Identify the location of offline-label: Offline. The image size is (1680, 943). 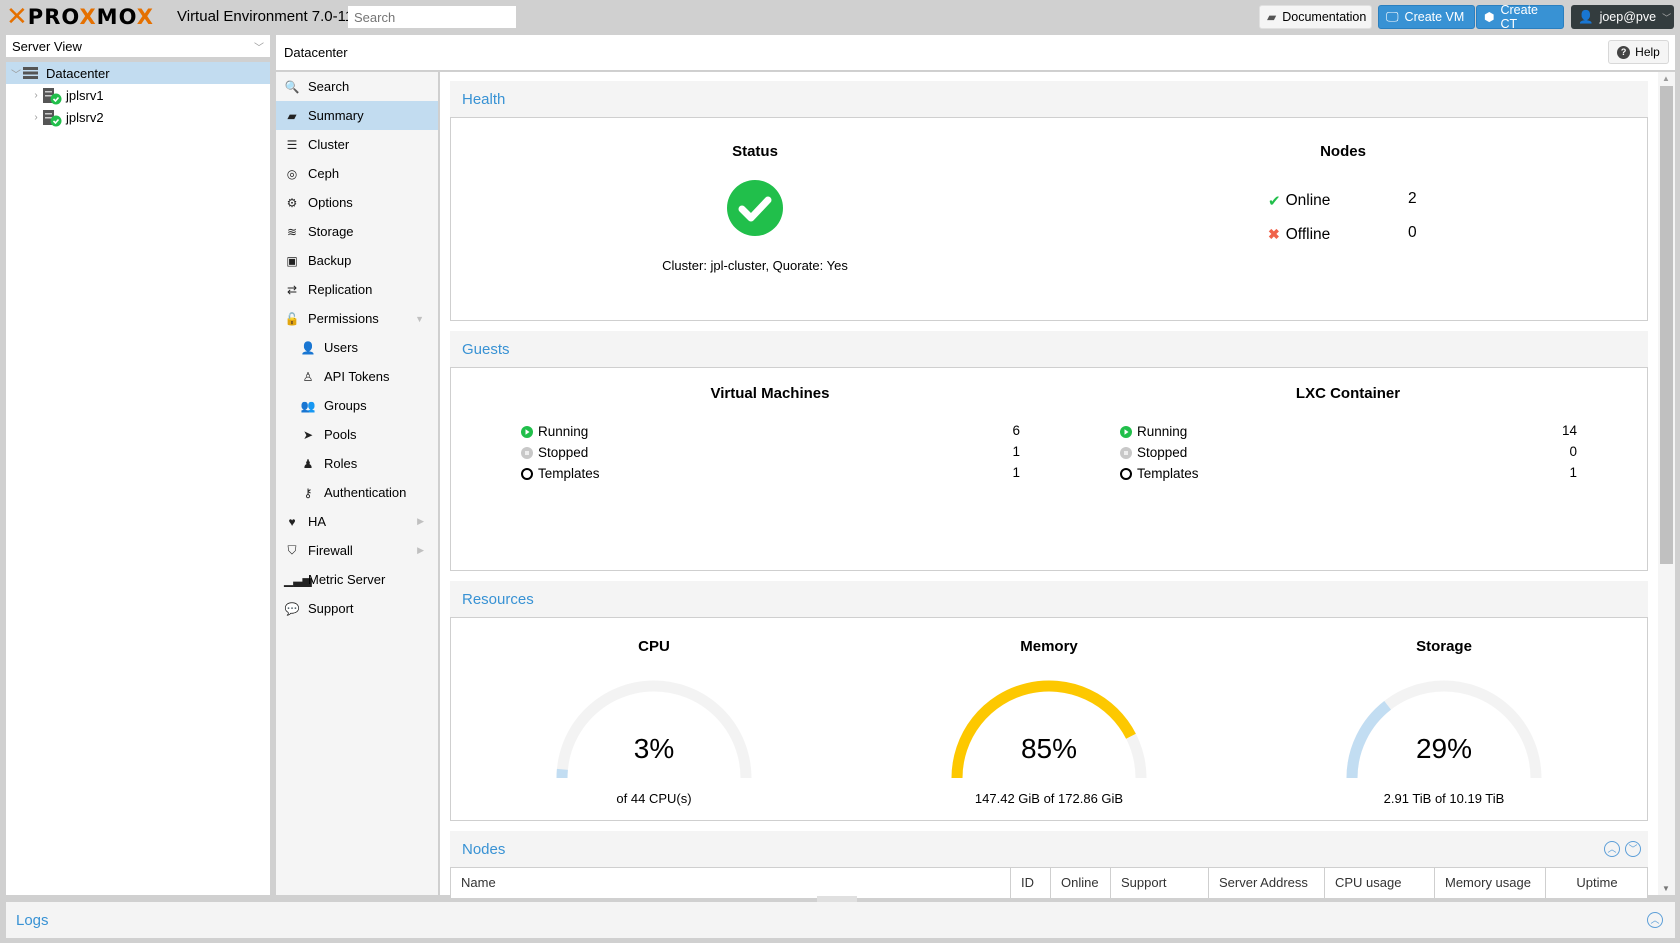
(1308, 234).